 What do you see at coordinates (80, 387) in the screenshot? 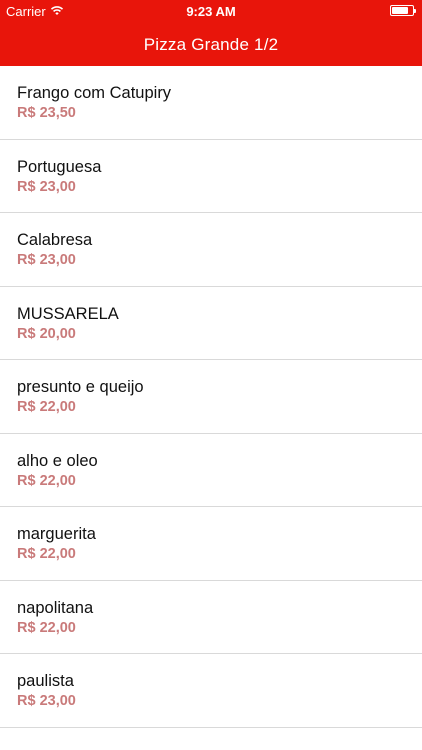
I see `item-name: presunto e queijo` at bounding box center [80, 387].